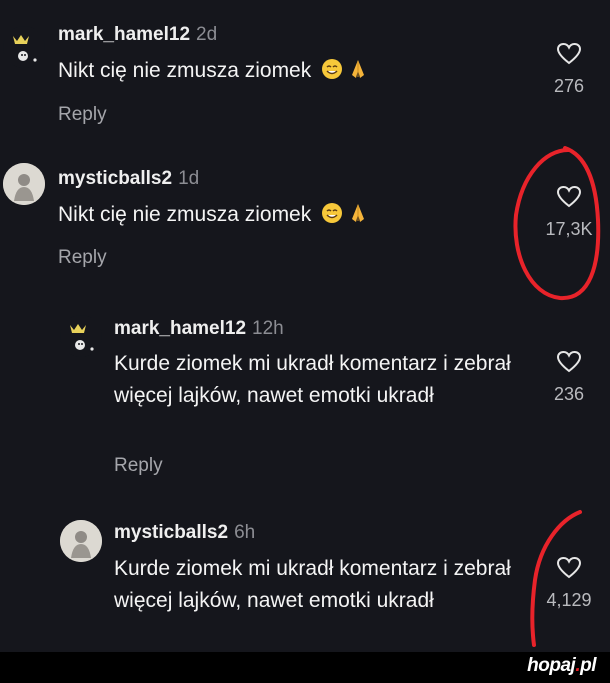 The width and height of the screenshot is (610, 683). I want to click on like-count: 4,129, so click(569, 600).